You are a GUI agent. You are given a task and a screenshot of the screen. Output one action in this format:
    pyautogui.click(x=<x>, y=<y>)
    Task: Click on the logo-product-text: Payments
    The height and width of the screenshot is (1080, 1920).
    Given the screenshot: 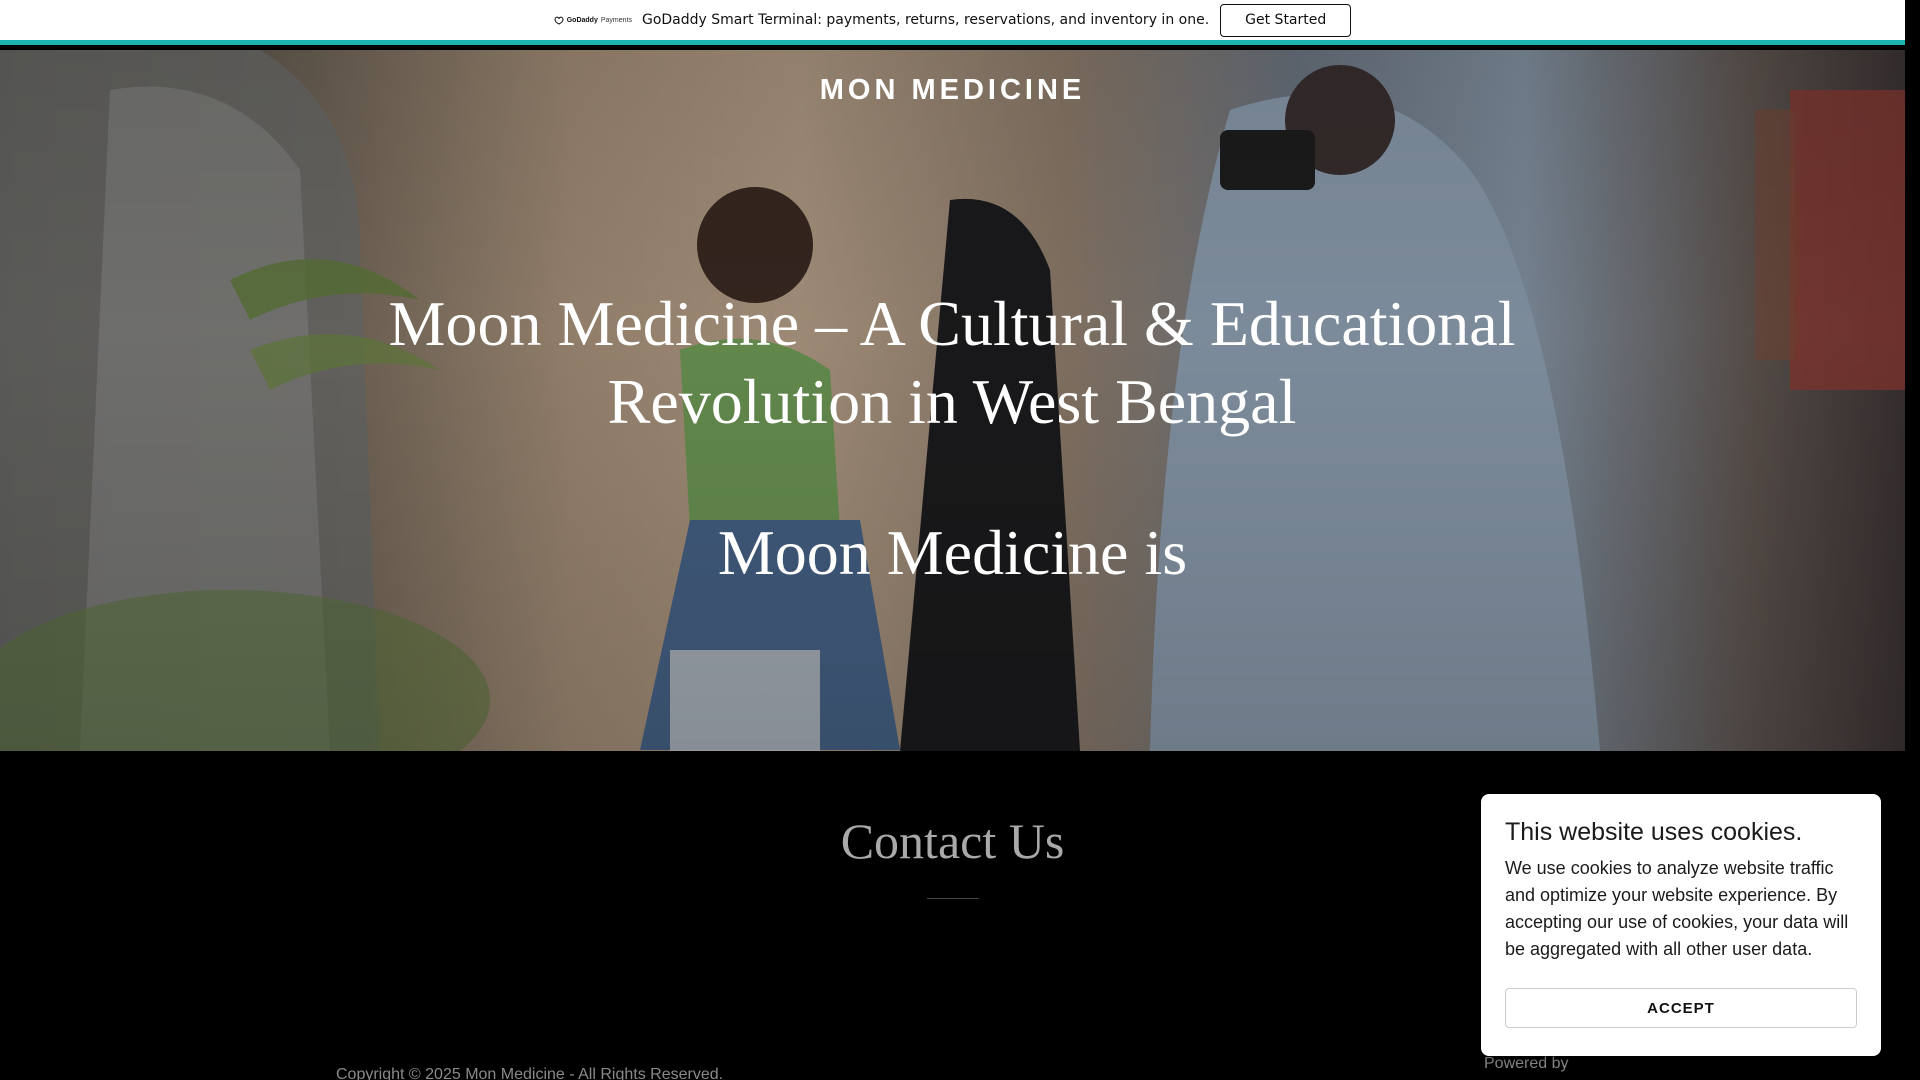 What is the action you would take?
    pyautogui.click(x=616, y=20)
    